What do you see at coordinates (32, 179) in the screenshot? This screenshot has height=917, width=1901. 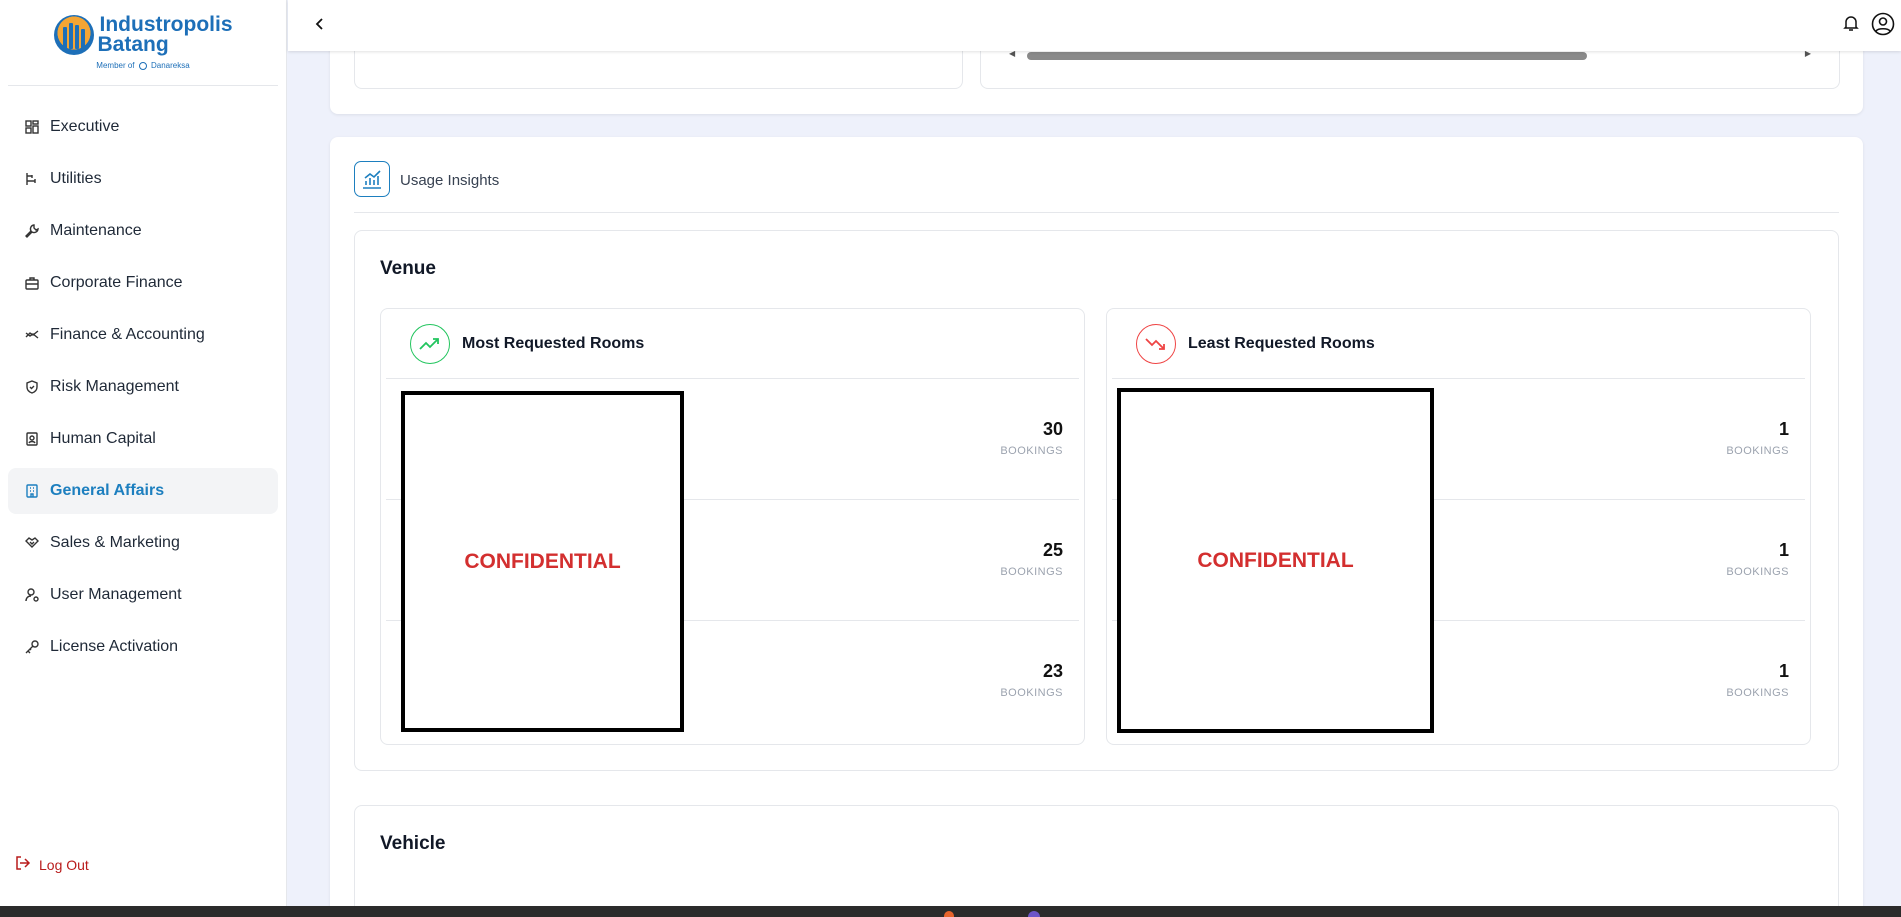 I see `utilities-icon` at bounding box center [32, 179].